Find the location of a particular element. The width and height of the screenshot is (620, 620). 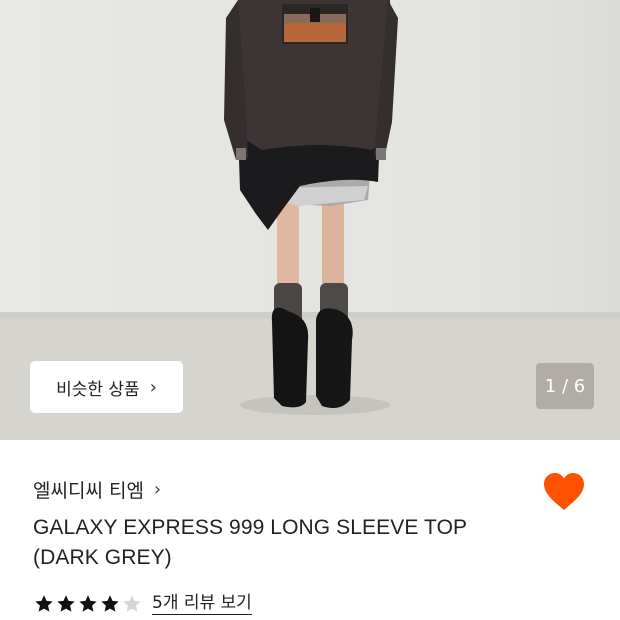

image-page-counter-text: 1 / 6 is located at coordinates (565, 386).